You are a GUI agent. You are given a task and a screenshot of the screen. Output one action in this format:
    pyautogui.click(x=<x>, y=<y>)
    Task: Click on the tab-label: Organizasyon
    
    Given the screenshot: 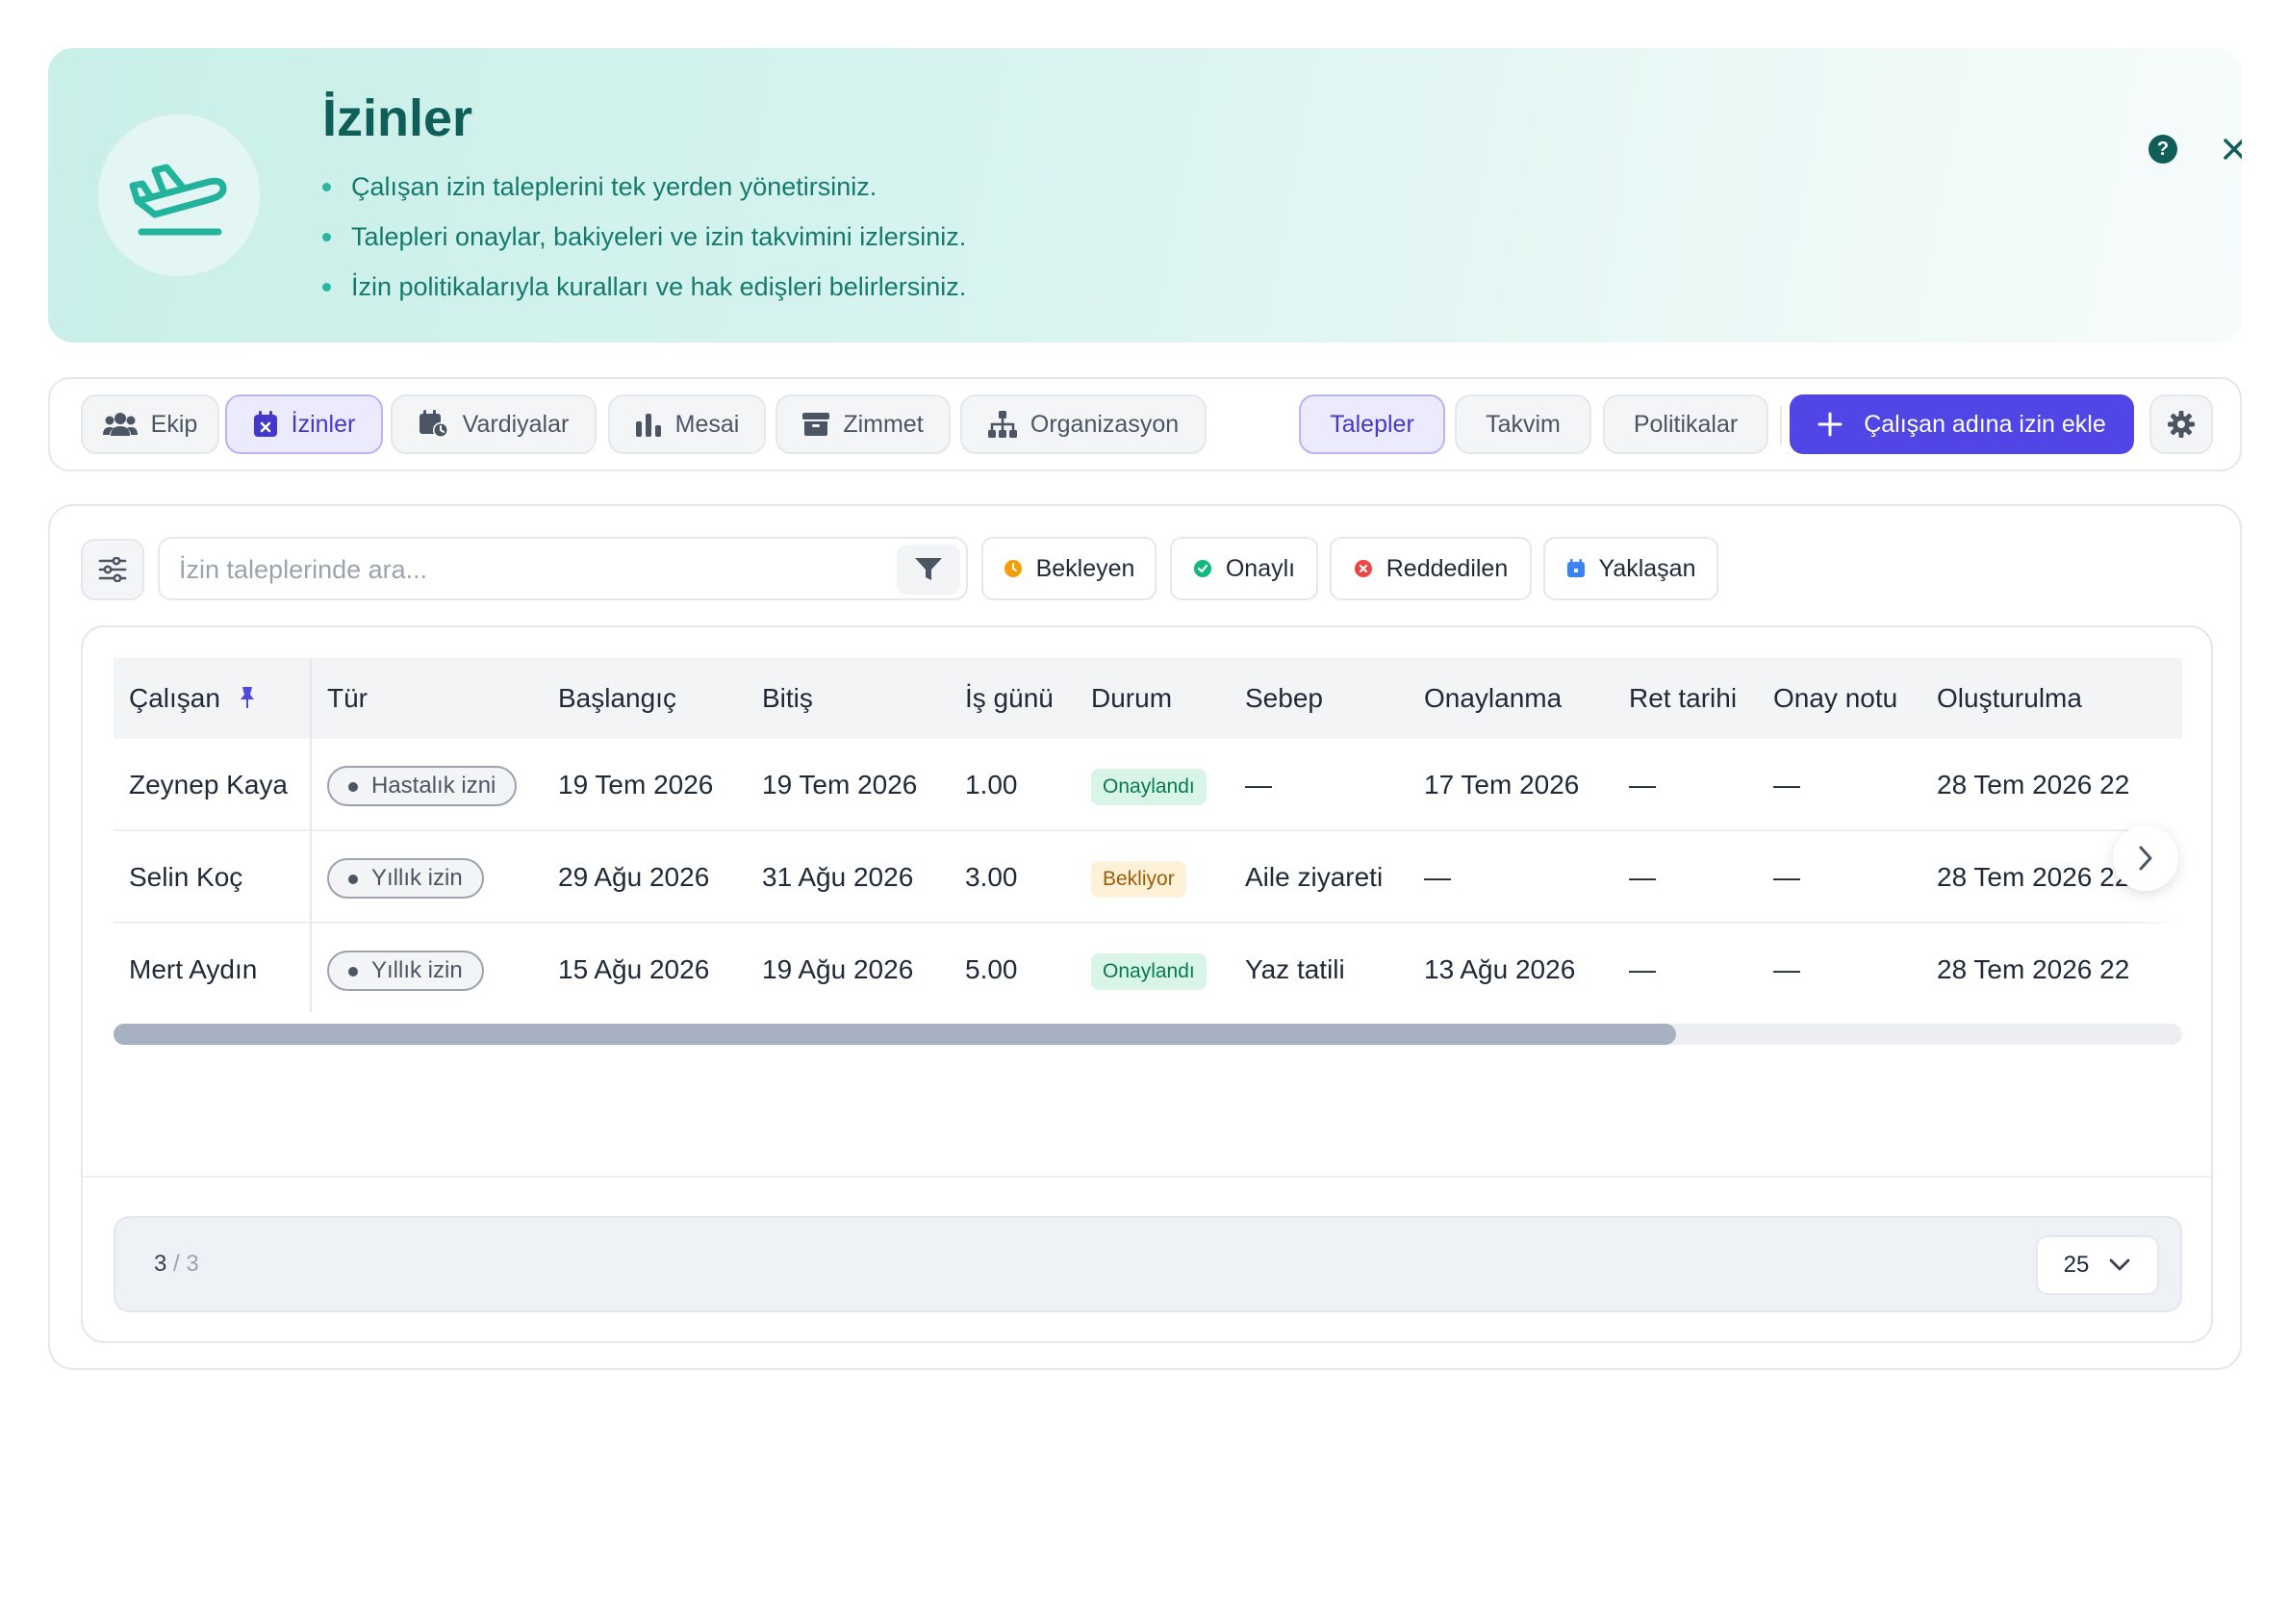 What is the action you would take?
    pyautogui.click(x=1105, y=424)
    